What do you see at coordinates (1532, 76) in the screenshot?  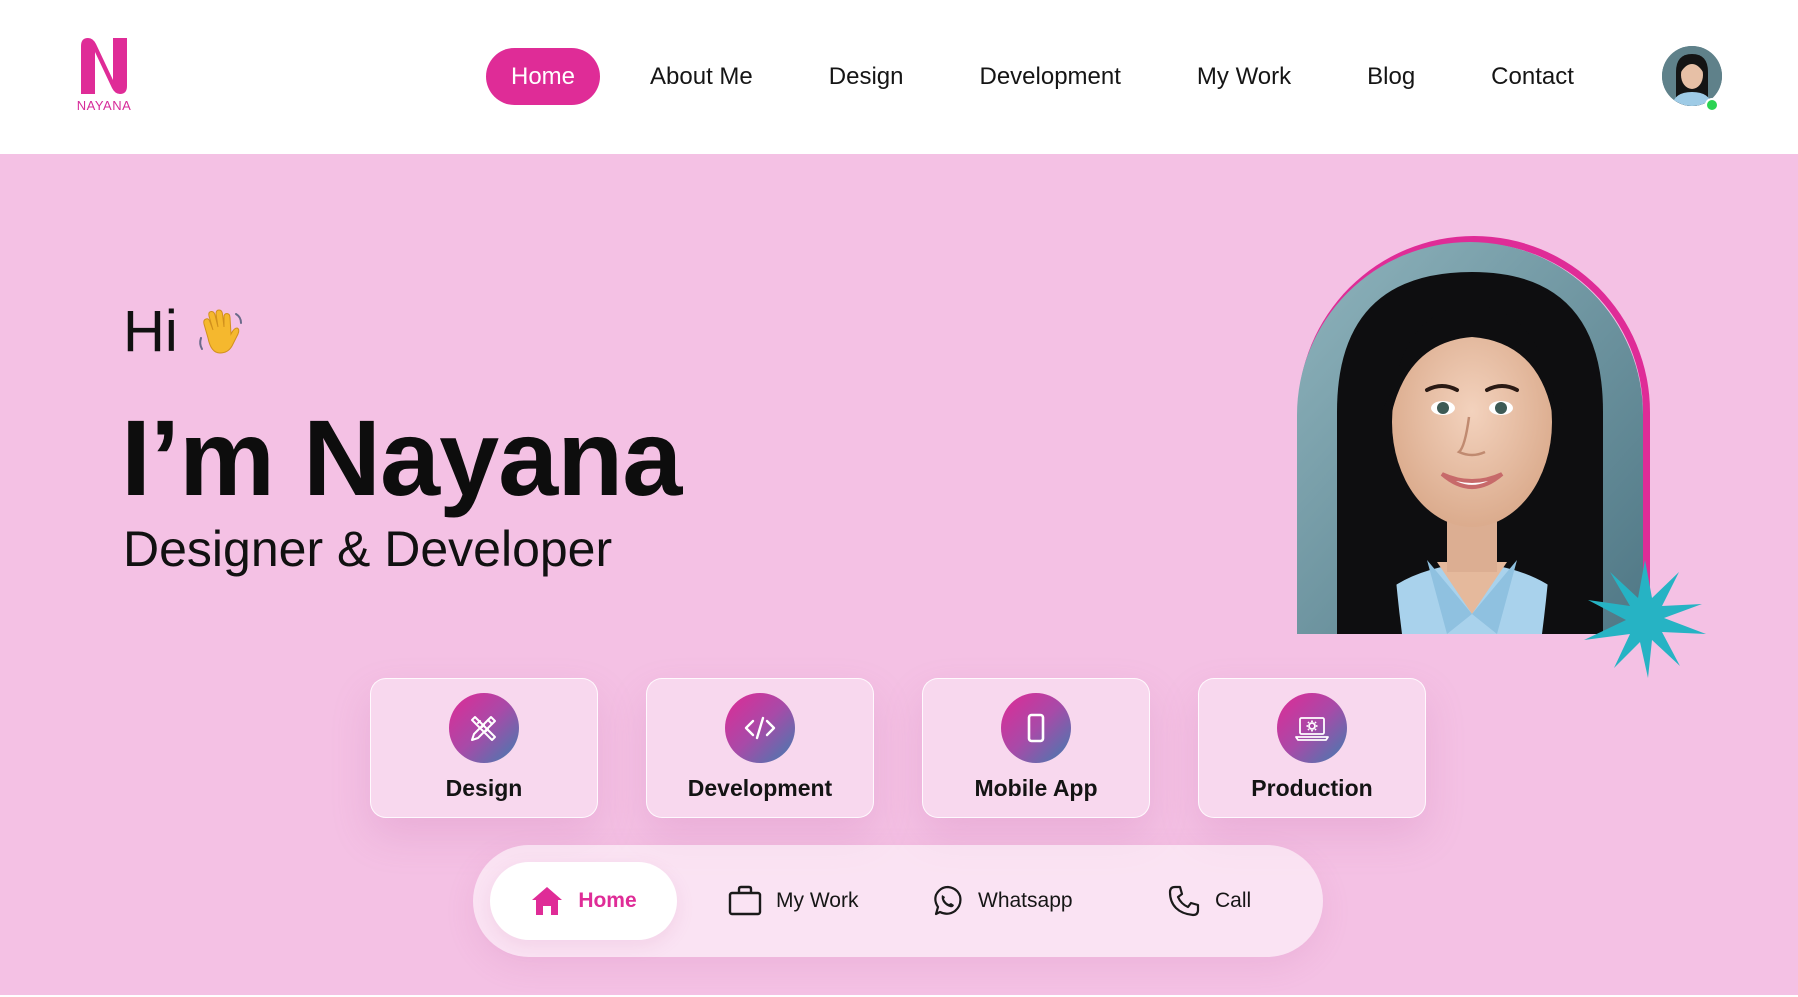 I see `nav-contact: Contact` at bounding box center [1532, 76].